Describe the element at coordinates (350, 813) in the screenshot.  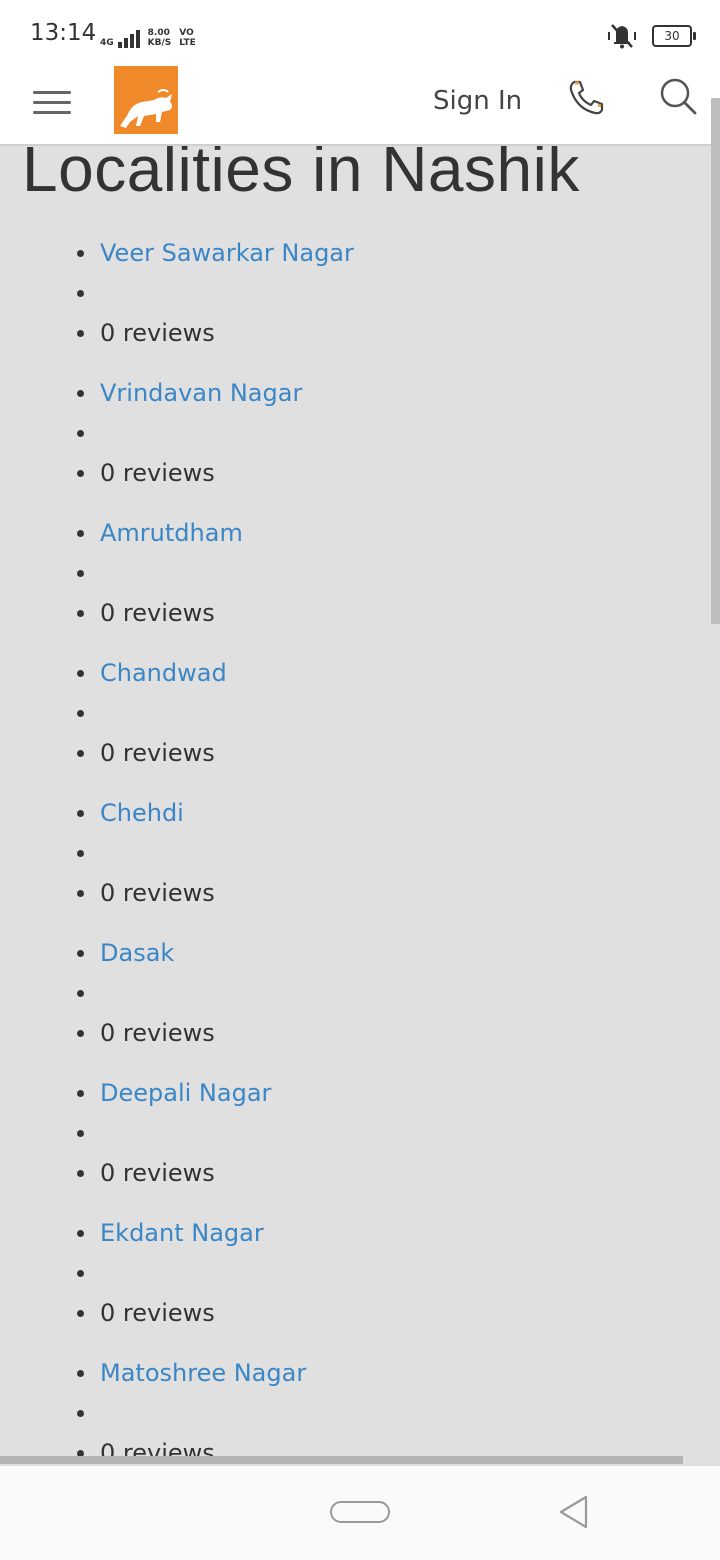
I see `locality-name-row: Chehdi` at that location.